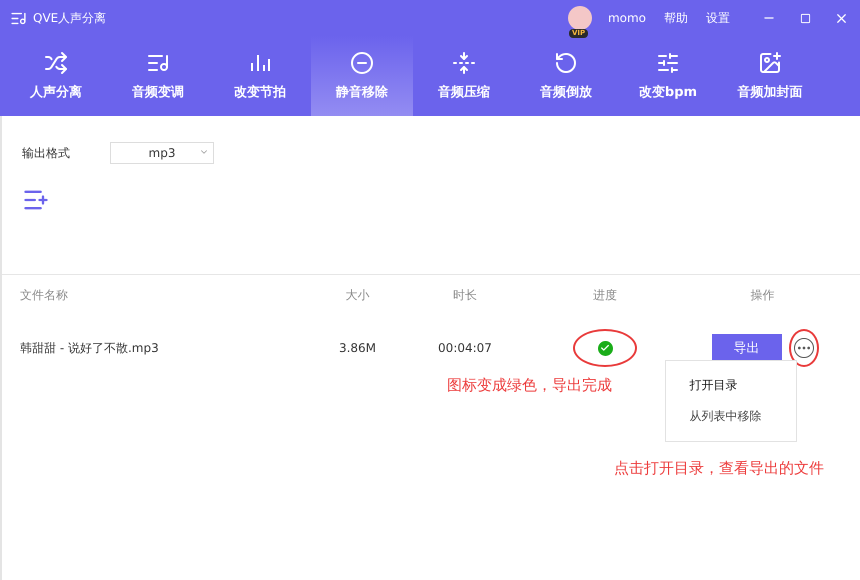  What do you see at coordinates (89, 348) in the screenshot?
I see `file-name: 韩甜甜 - 说好了不散.mp3` at bounding box center [89, 348].